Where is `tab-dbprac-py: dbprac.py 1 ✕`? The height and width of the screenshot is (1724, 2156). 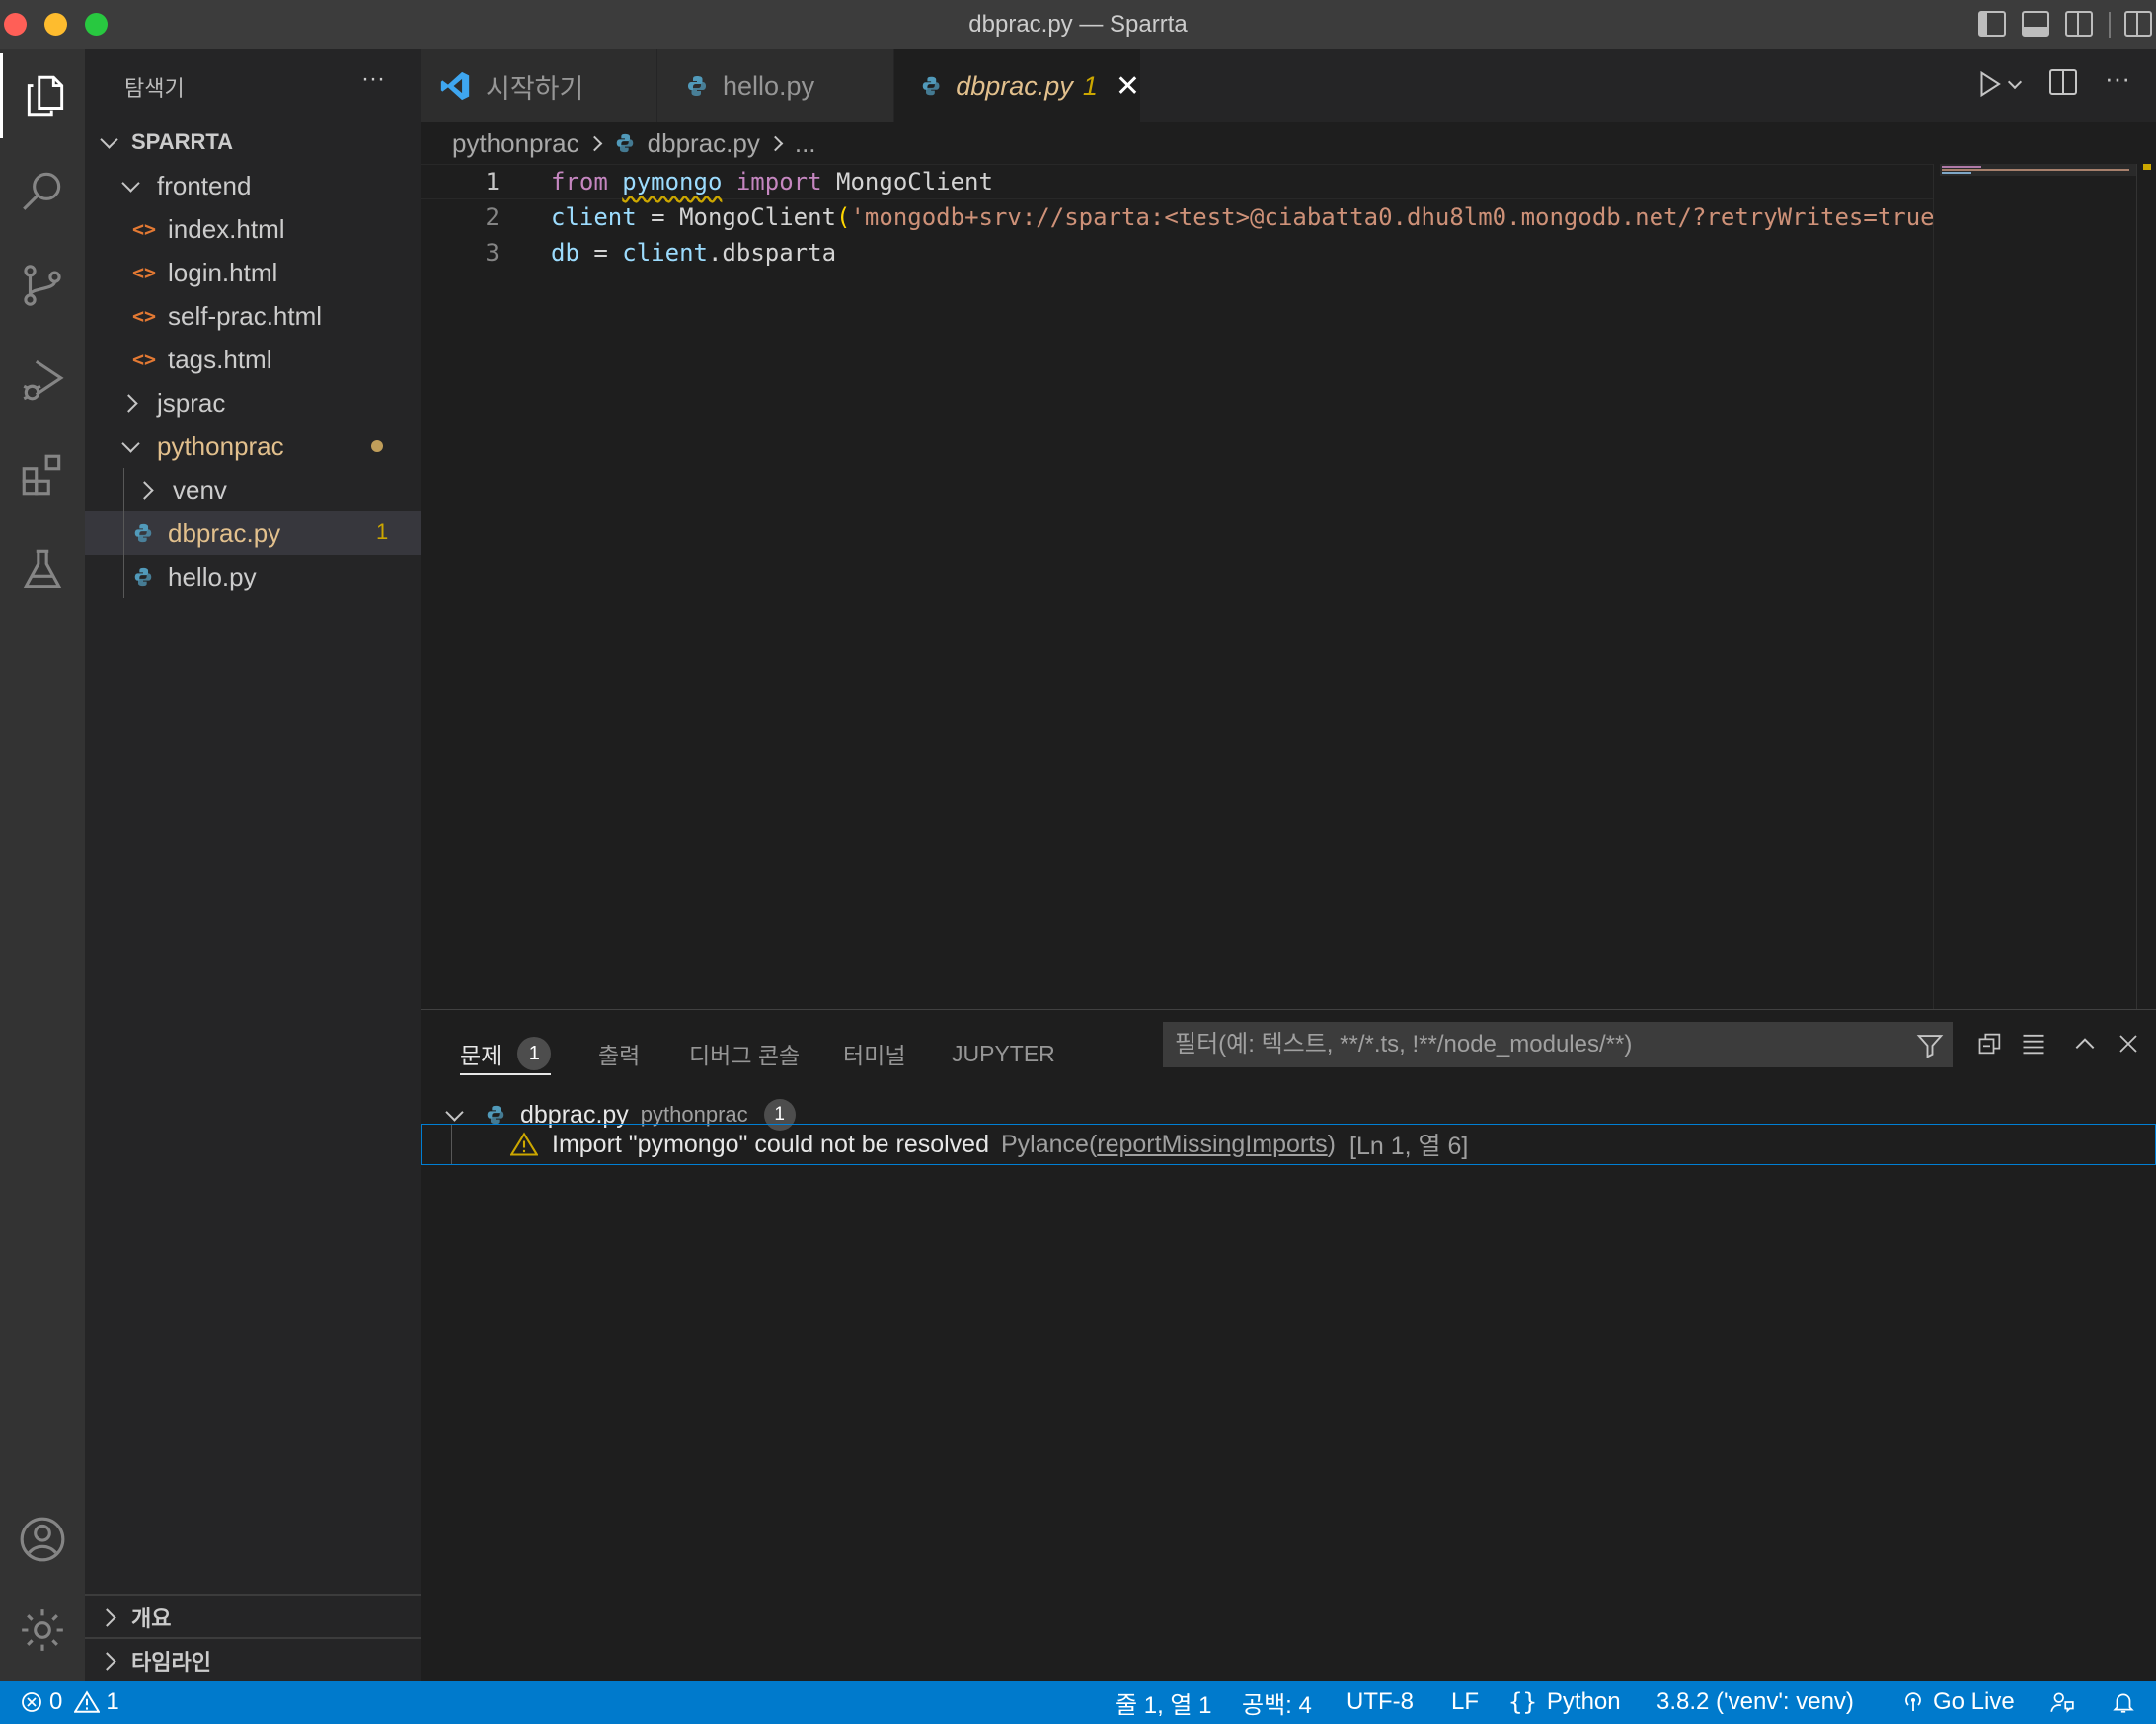
tab-dbprac-py: dbprac.py 1 ✕ is located at coordinates (1017, 86).